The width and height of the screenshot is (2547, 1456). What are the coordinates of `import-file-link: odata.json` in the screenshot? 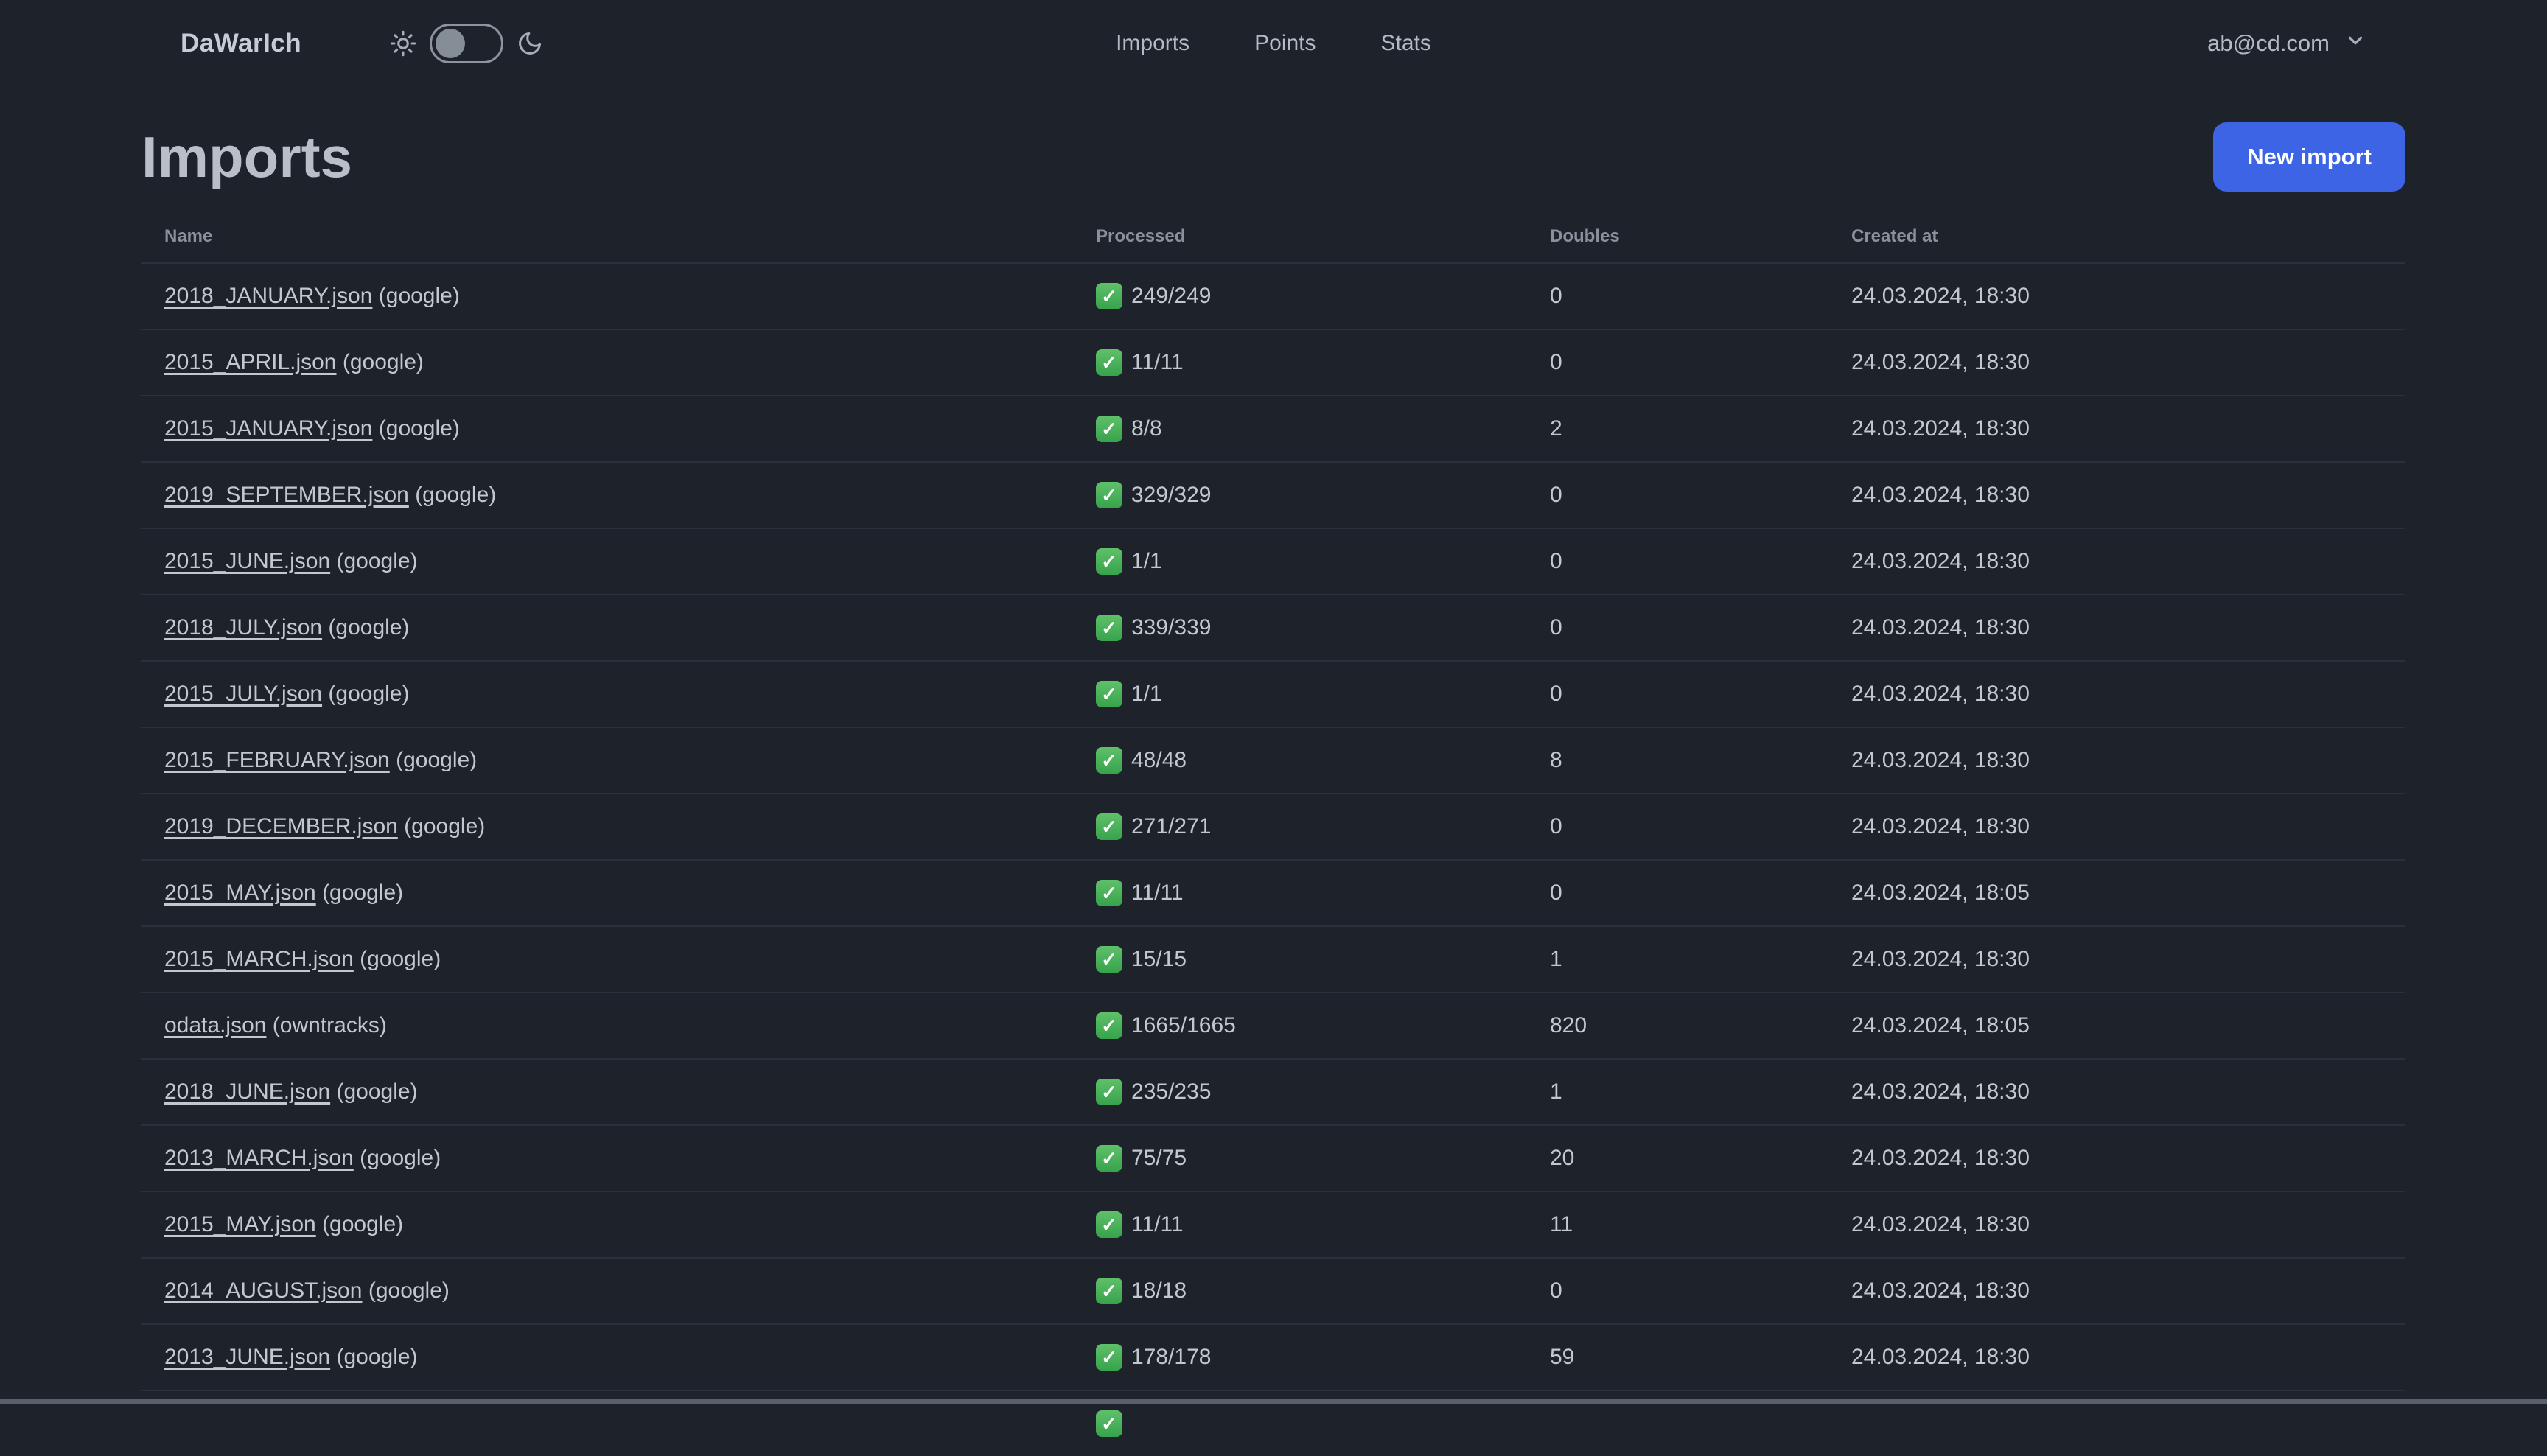 It's located at (215, 1025).